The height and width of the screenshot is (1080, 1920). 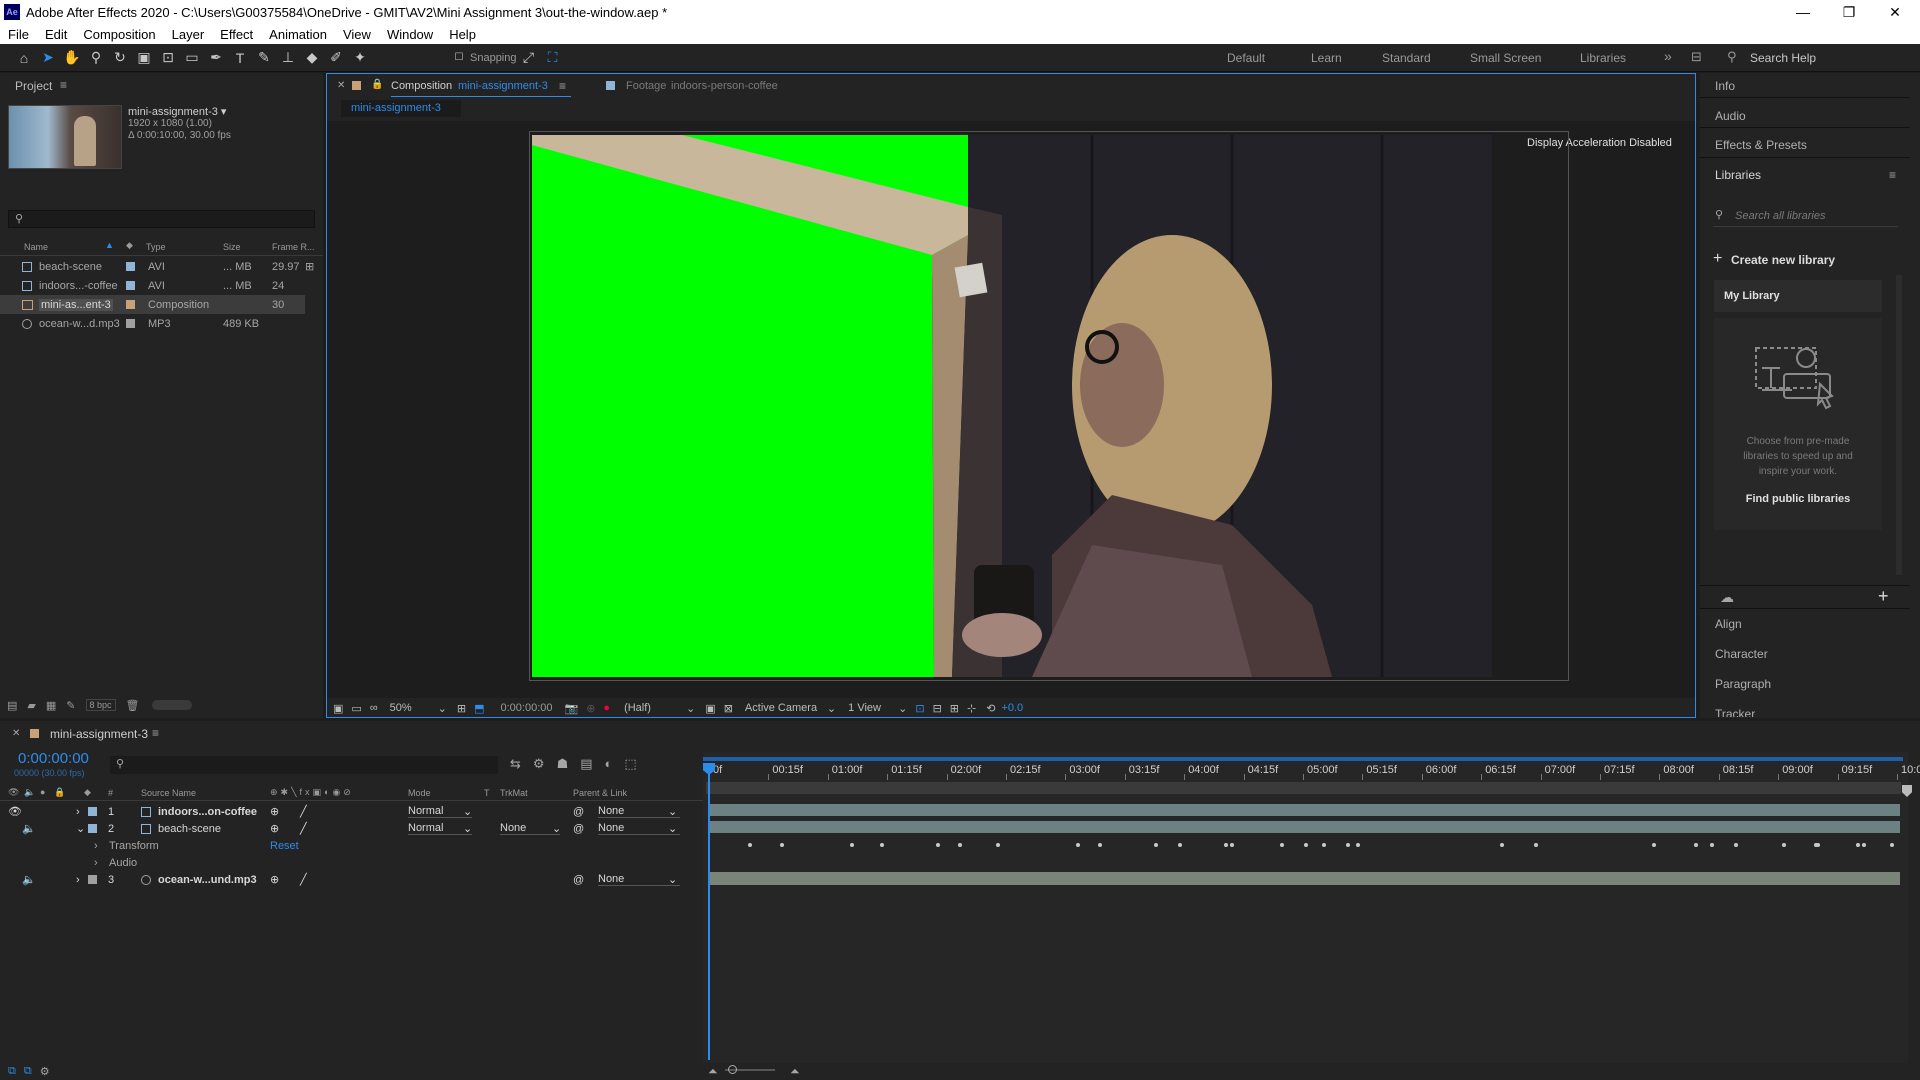 I want to click on menu-composition: Composition, so click(x=119, y=34).